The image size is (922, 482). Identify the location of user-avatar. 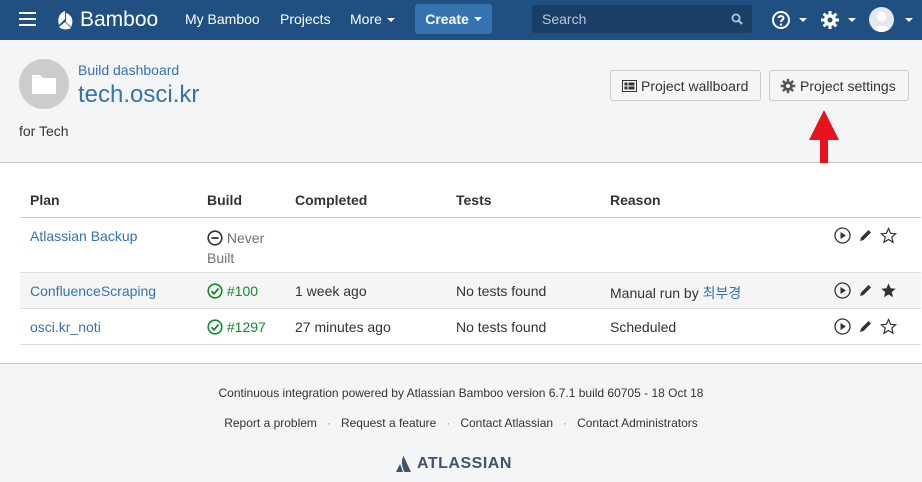
(881, 19).